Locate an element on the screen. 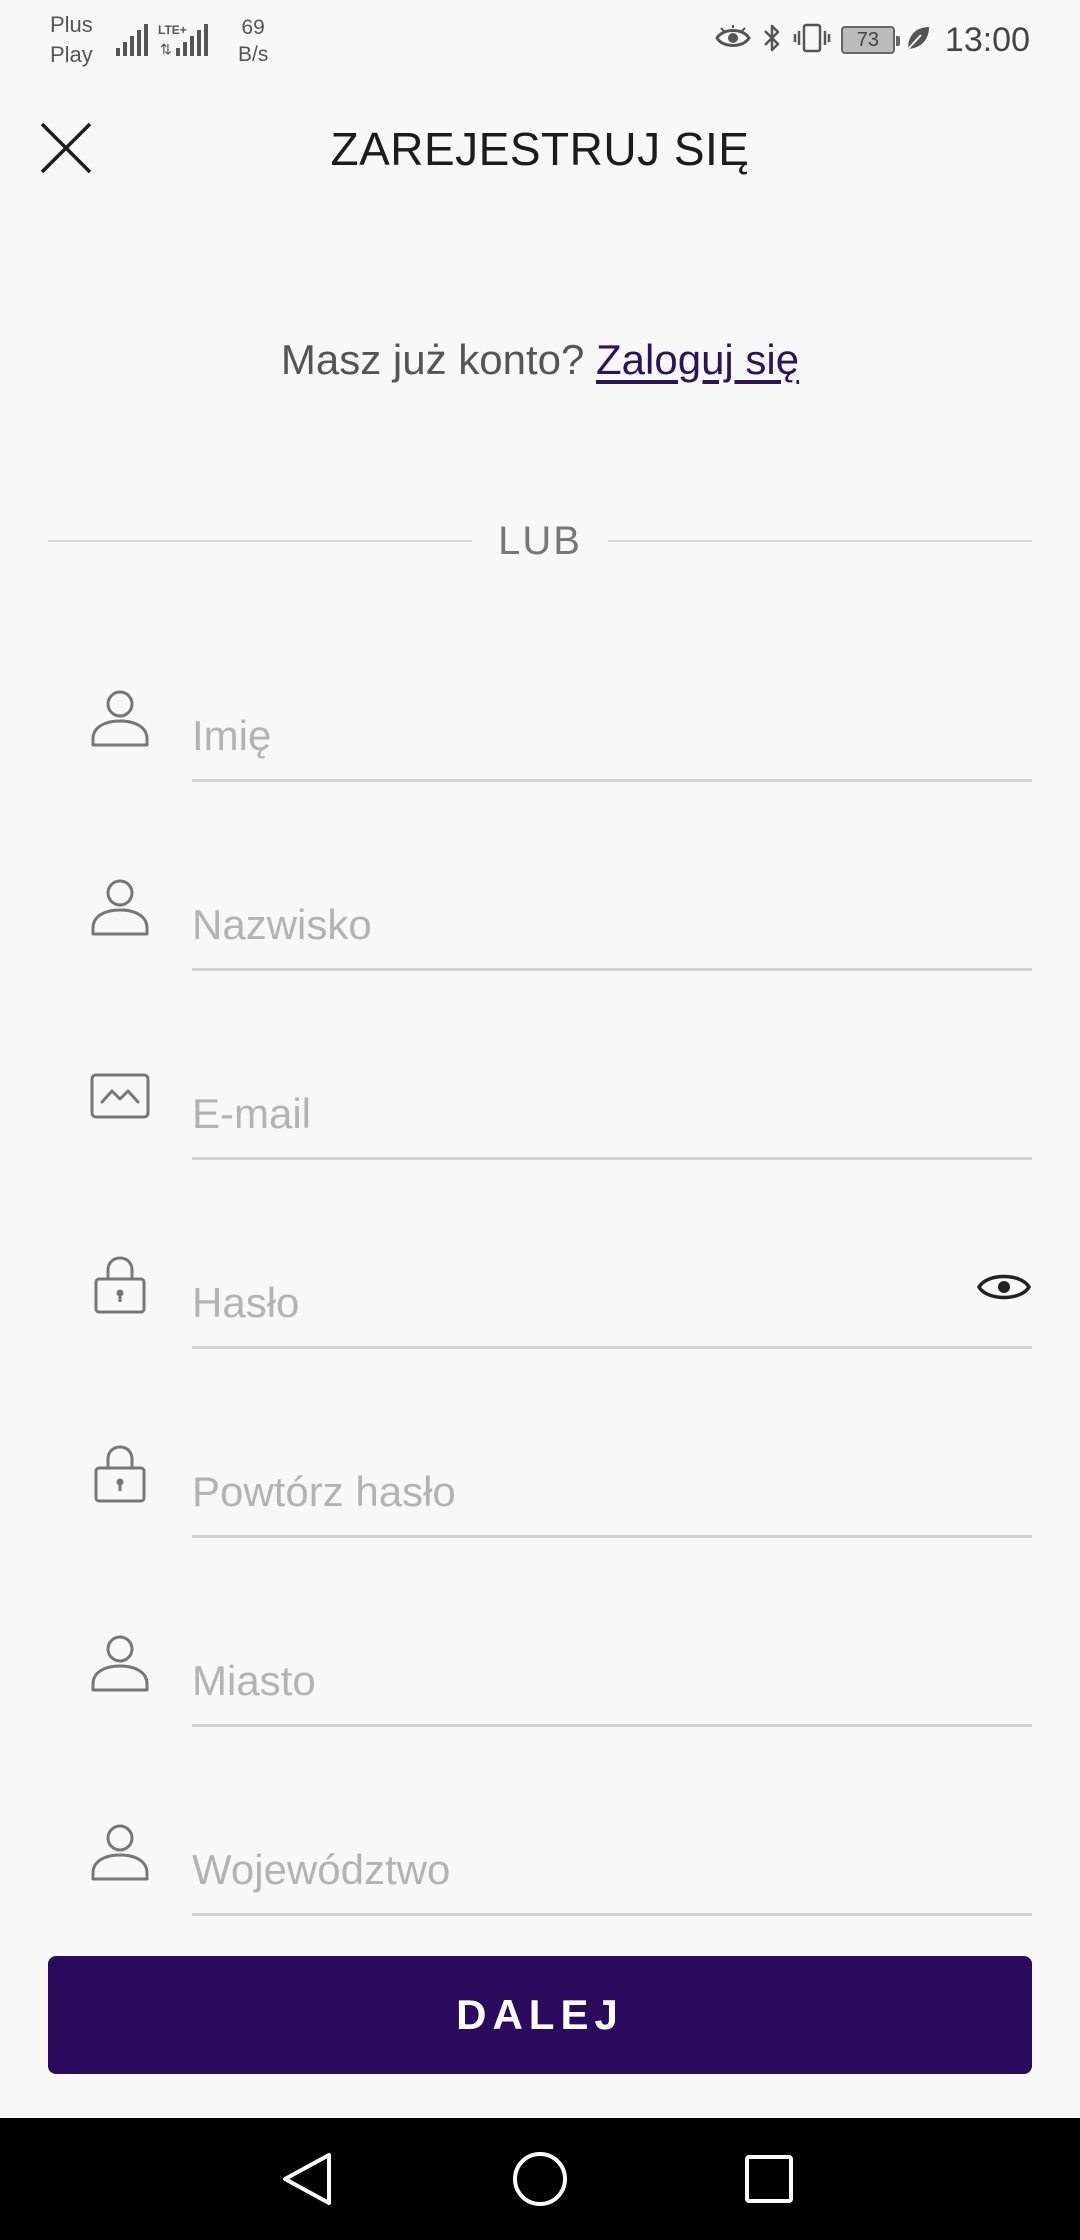 The height and width of the screenshot is (2240, 1080). status-indicators: 73 13:00 is located at coordinates (872, 40).